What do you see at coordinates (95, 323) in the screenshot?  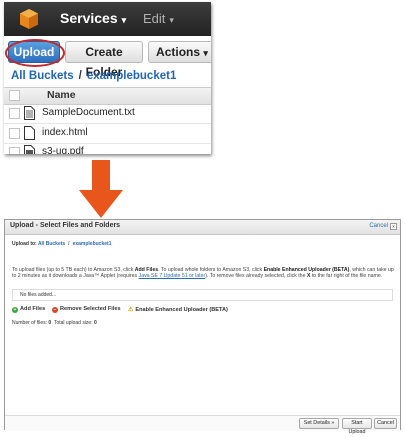 I see `upload-size-value: 0` at bounding box center [95, 323].